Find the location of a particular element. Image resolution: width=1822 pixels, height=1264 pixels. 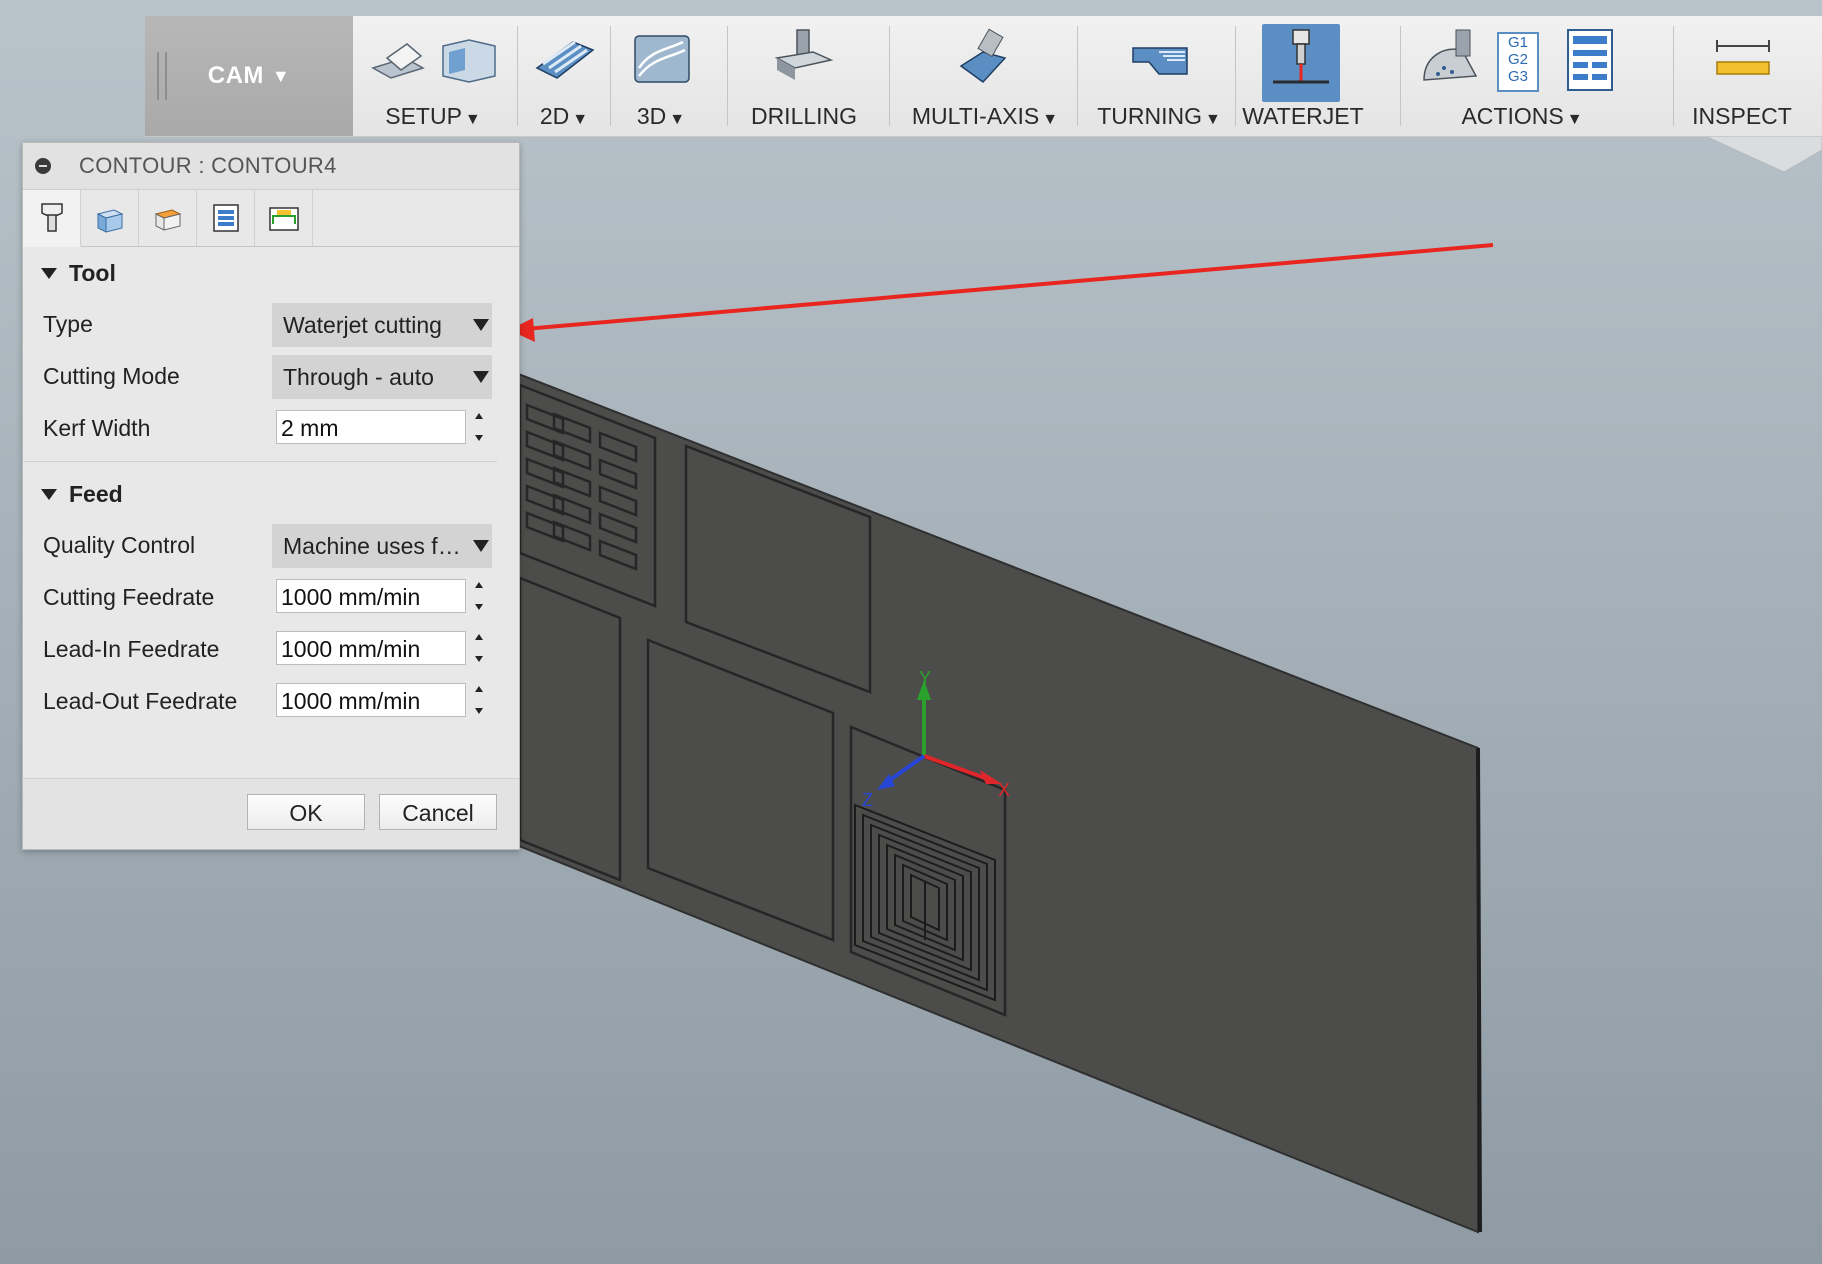

cutting-mode-row: Cutting Mode Through - auto is located at coordinates (271, 377).